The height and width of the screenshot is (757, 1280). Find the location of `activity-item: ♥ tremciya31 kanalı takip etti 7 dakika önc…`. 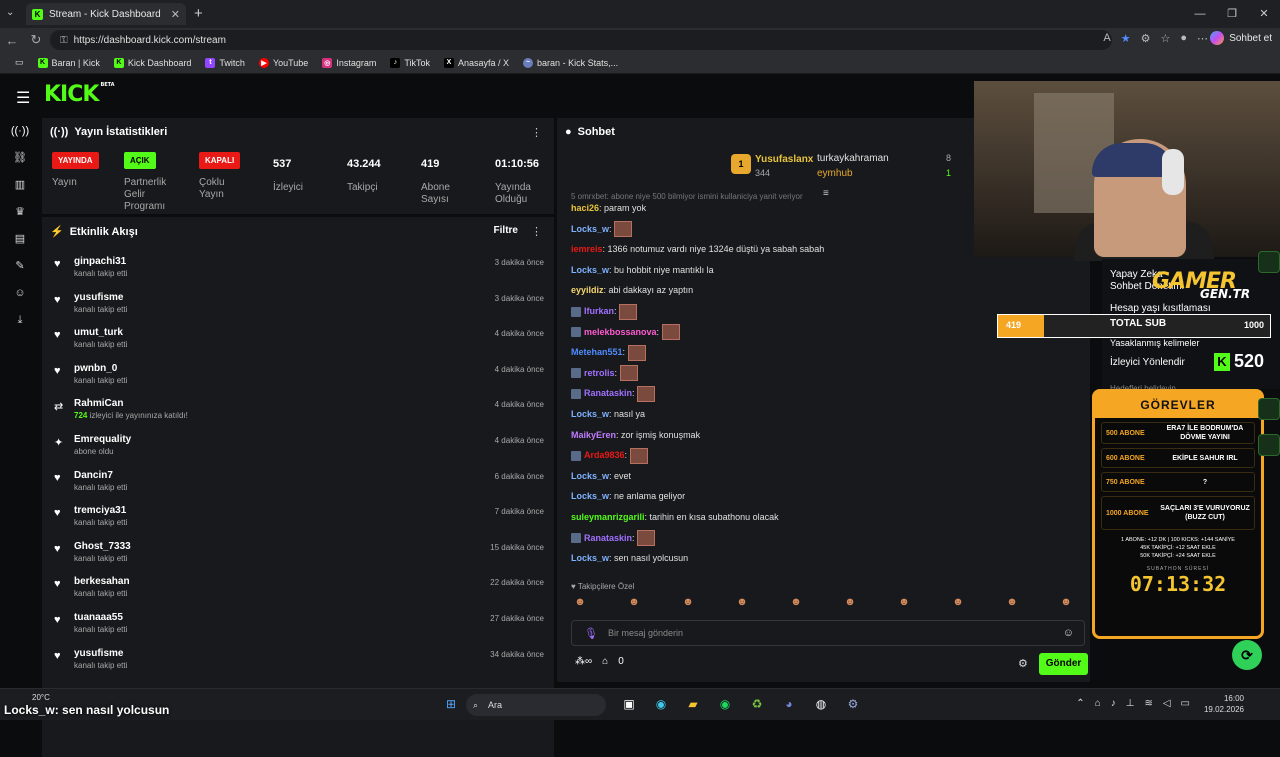

activity-item: ♥ tremciya31 kanalı takip etti 7 dakika önc… is located at coordinates (298, 519).